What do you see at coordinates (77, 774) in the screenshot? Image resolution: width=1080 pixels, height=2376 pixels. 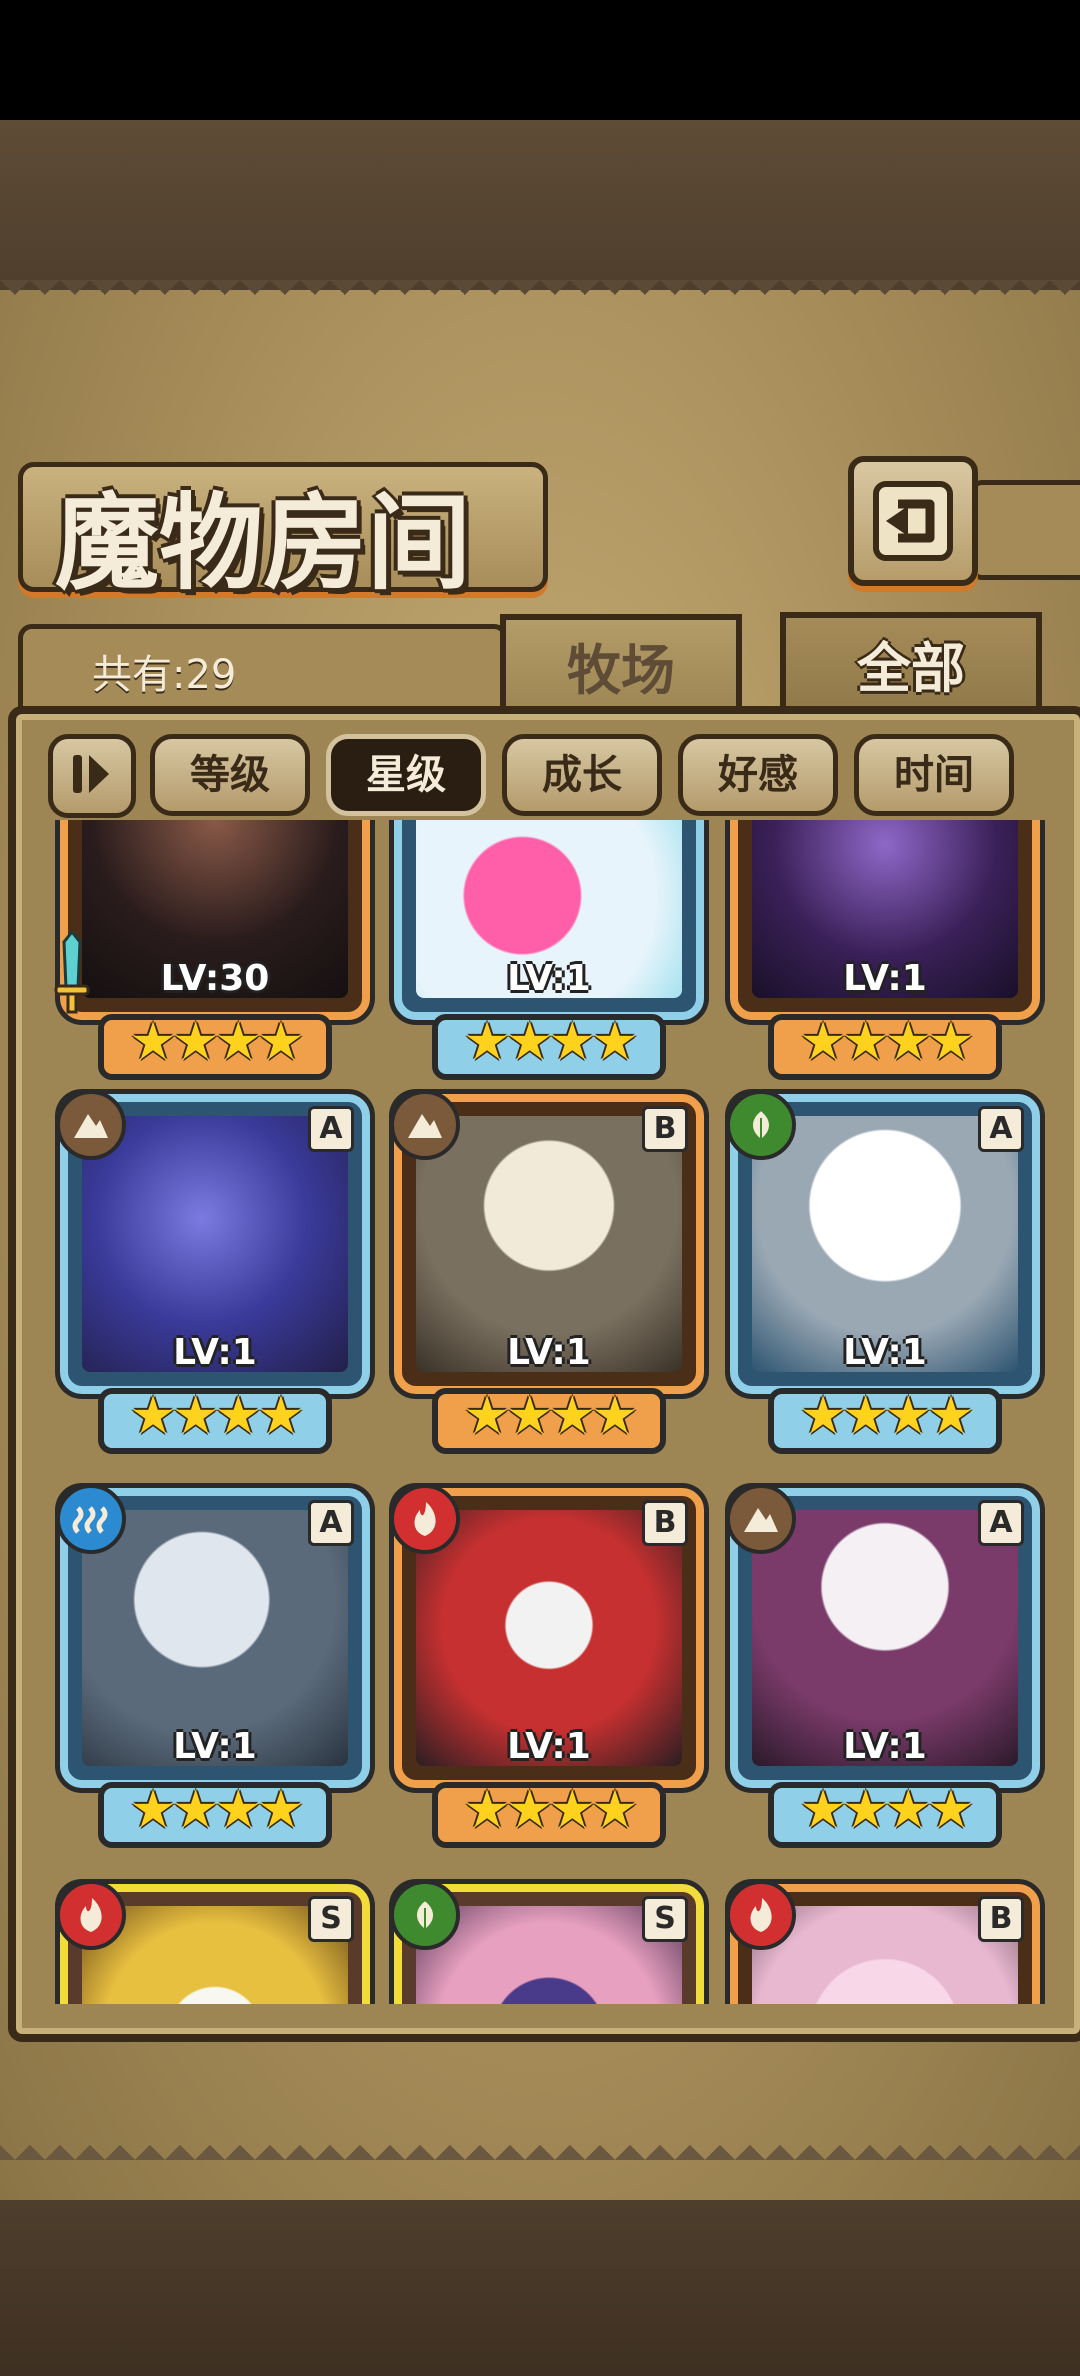 I see `sort-order-icon` at bounding box center [77, 774].